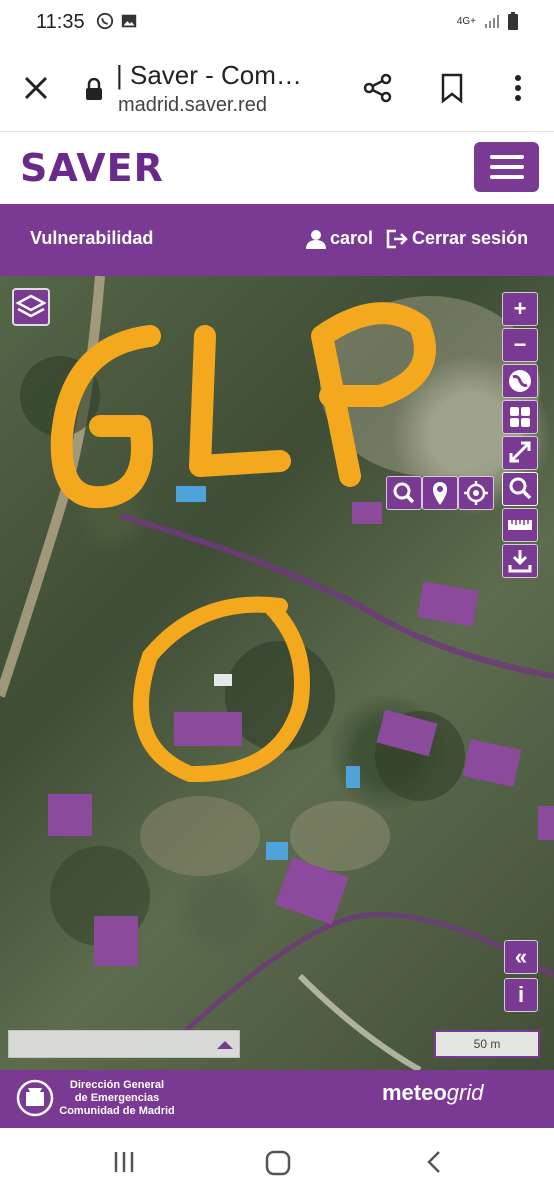  What do you see at coordinates (521, 957) in the screenshot?
I see `collapse-panel-button: «` at bounding box center [521, 957].